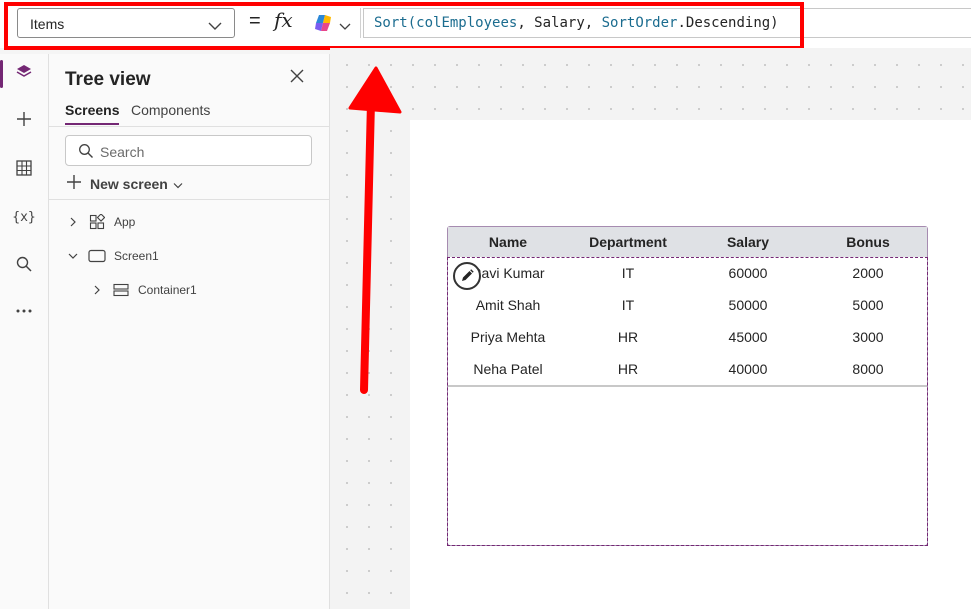 Image resolution: width=971 pixels, height=609 pixels. Describe the element at coordinates (283, 20) in the screenshot. I see `fx-icon: fx` at that location.